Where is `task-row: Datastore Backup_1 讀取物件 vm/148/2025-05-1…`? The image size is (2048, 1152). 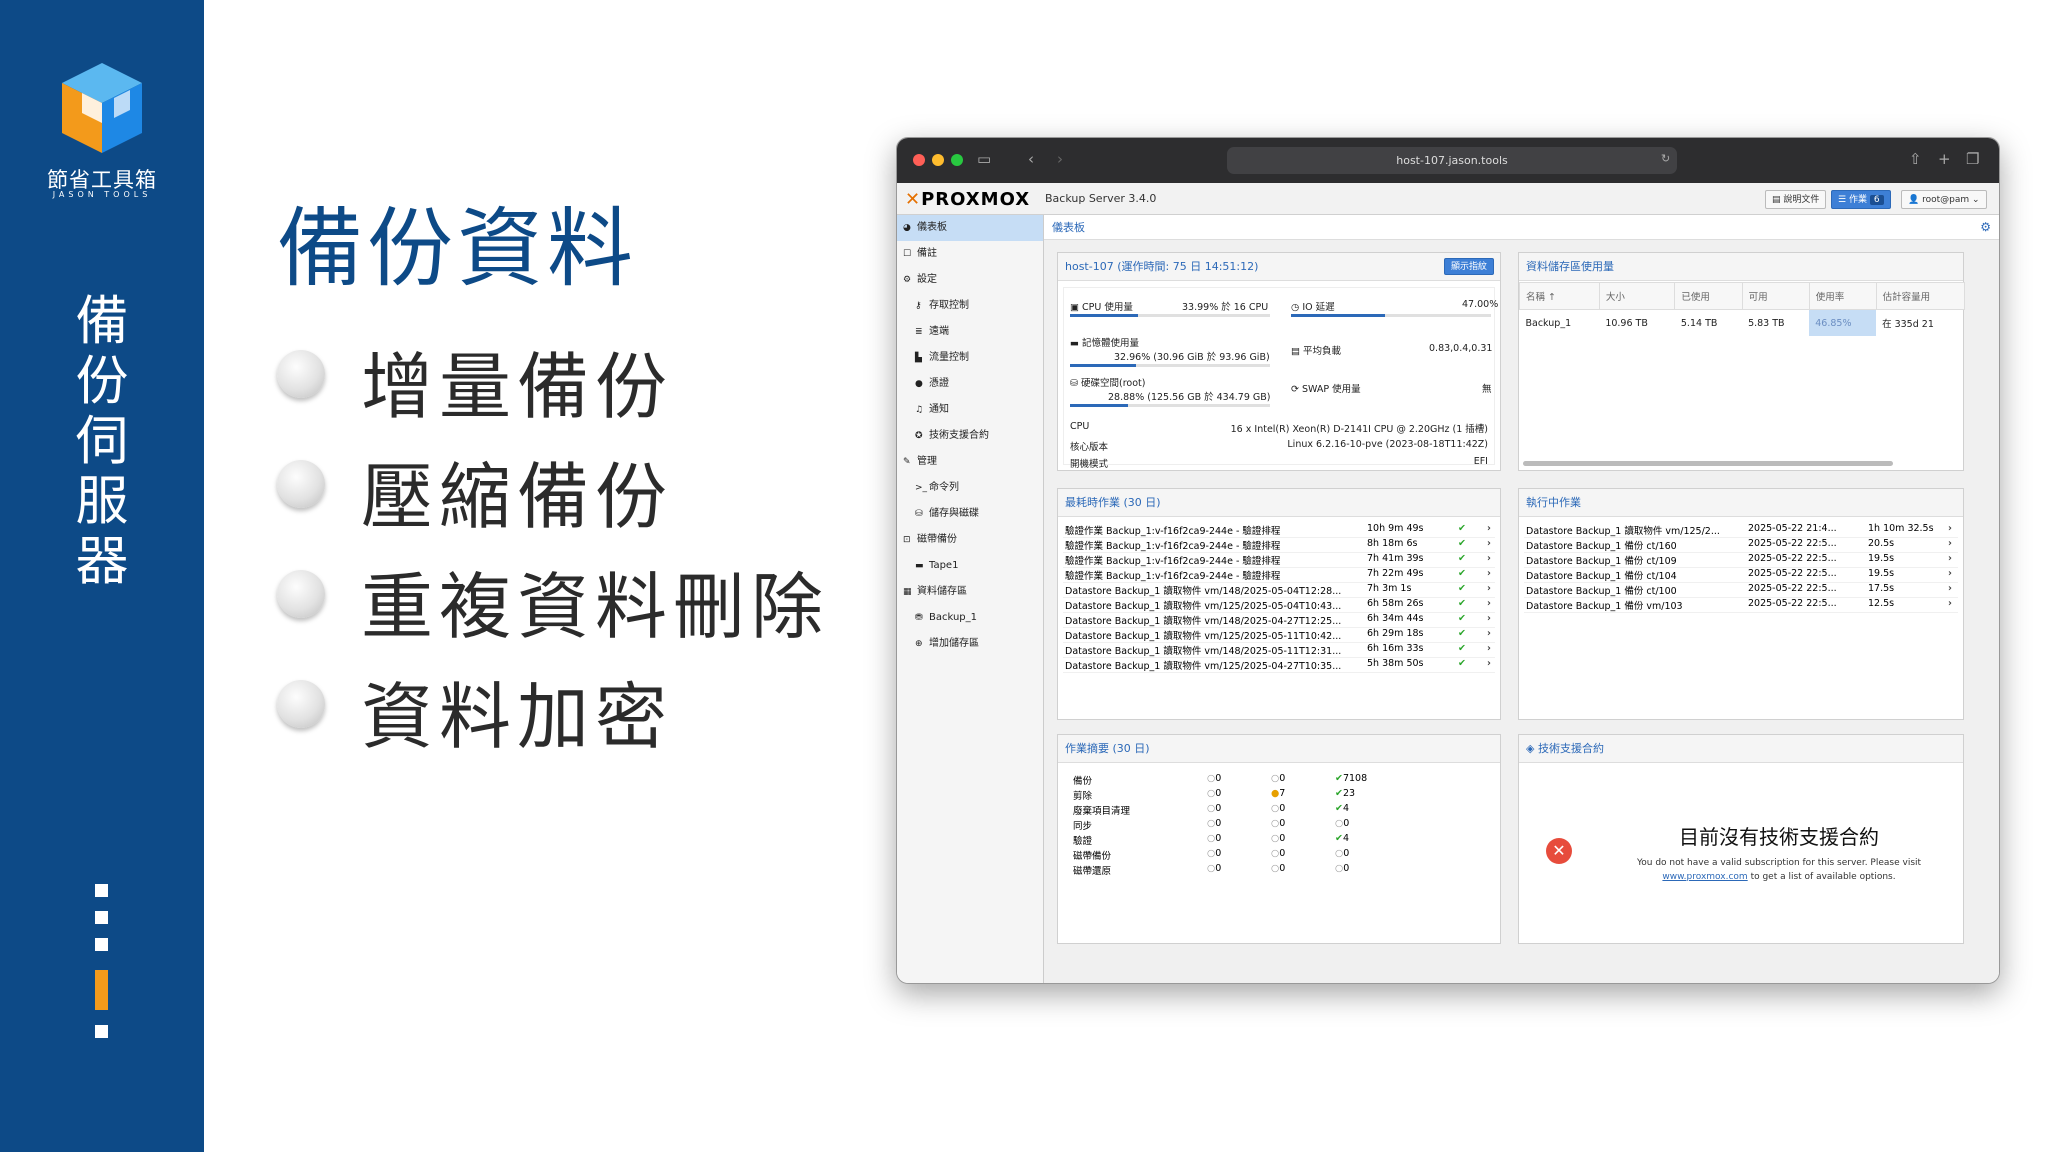 task-row: Datastore Backup_1 讀取物件 vm/148/2025-05-1… is located at coordinates (1279, 650).